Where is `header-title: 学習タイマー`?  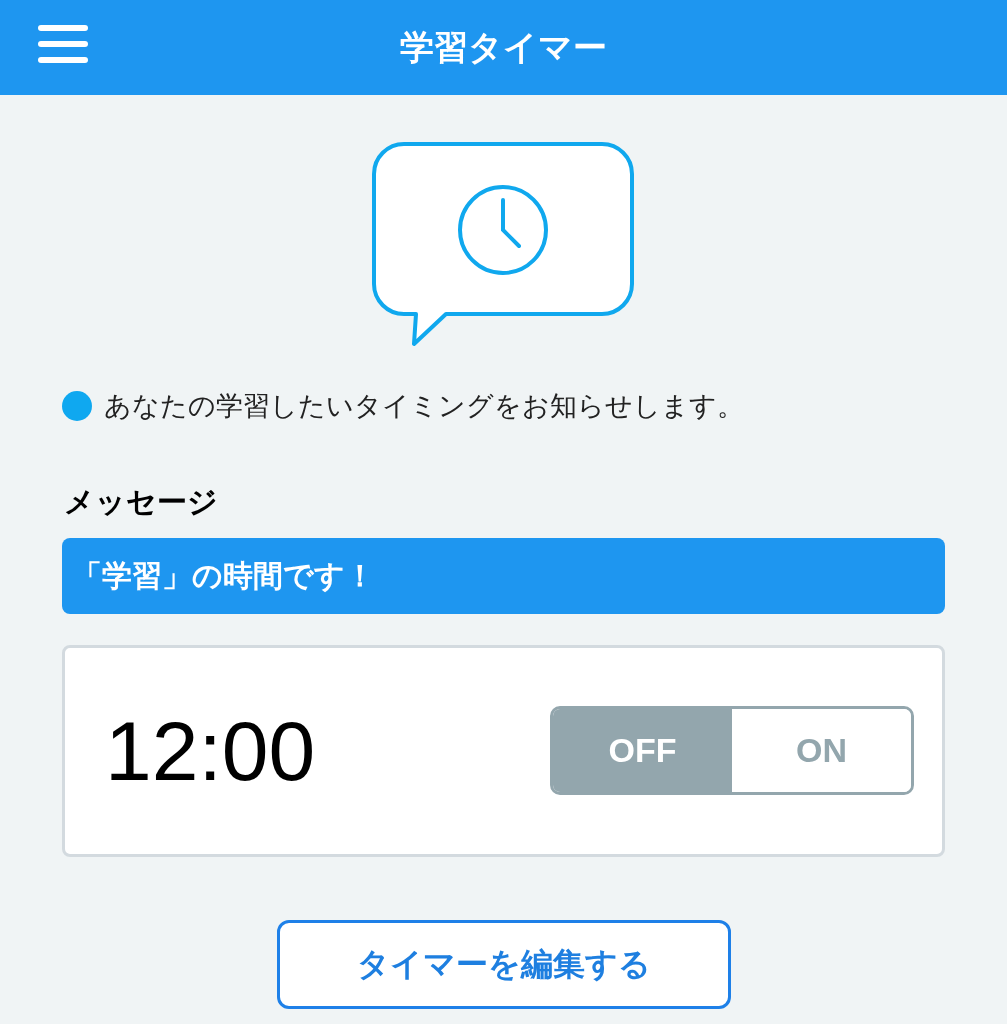 header-title: 学習タイマー is located at coordinates (503, 47).